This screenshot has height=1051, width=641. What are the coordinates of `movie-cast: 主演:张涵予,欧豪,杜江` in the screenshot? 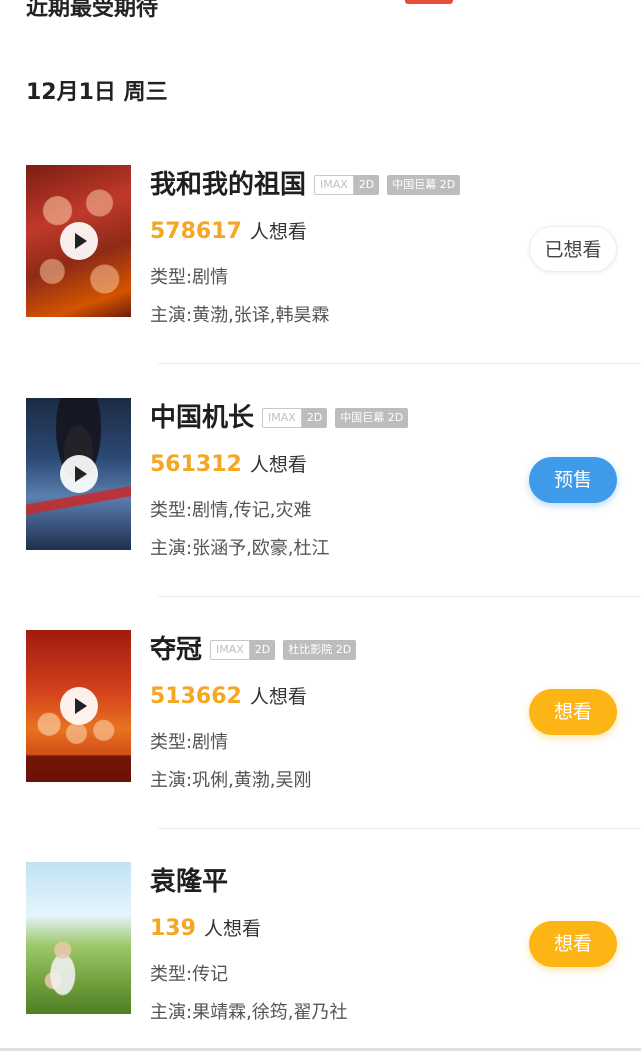 It's located at (240, 548).